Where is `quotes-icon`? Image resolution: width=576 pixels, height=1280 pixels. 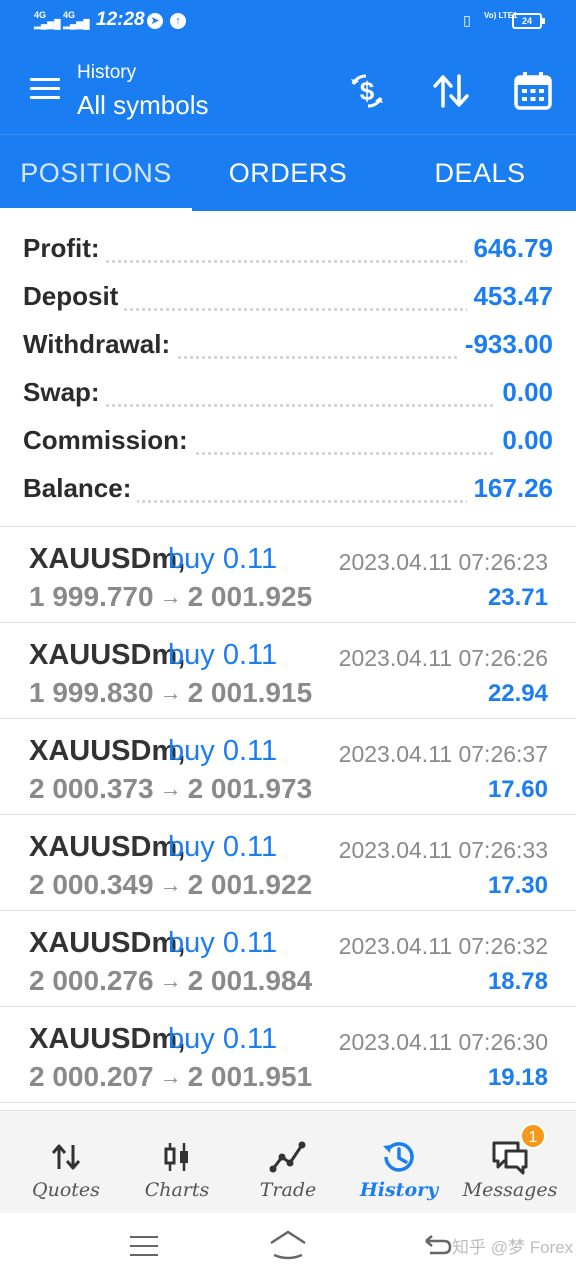
quotes-icon is located at coordinates (66, 1157).